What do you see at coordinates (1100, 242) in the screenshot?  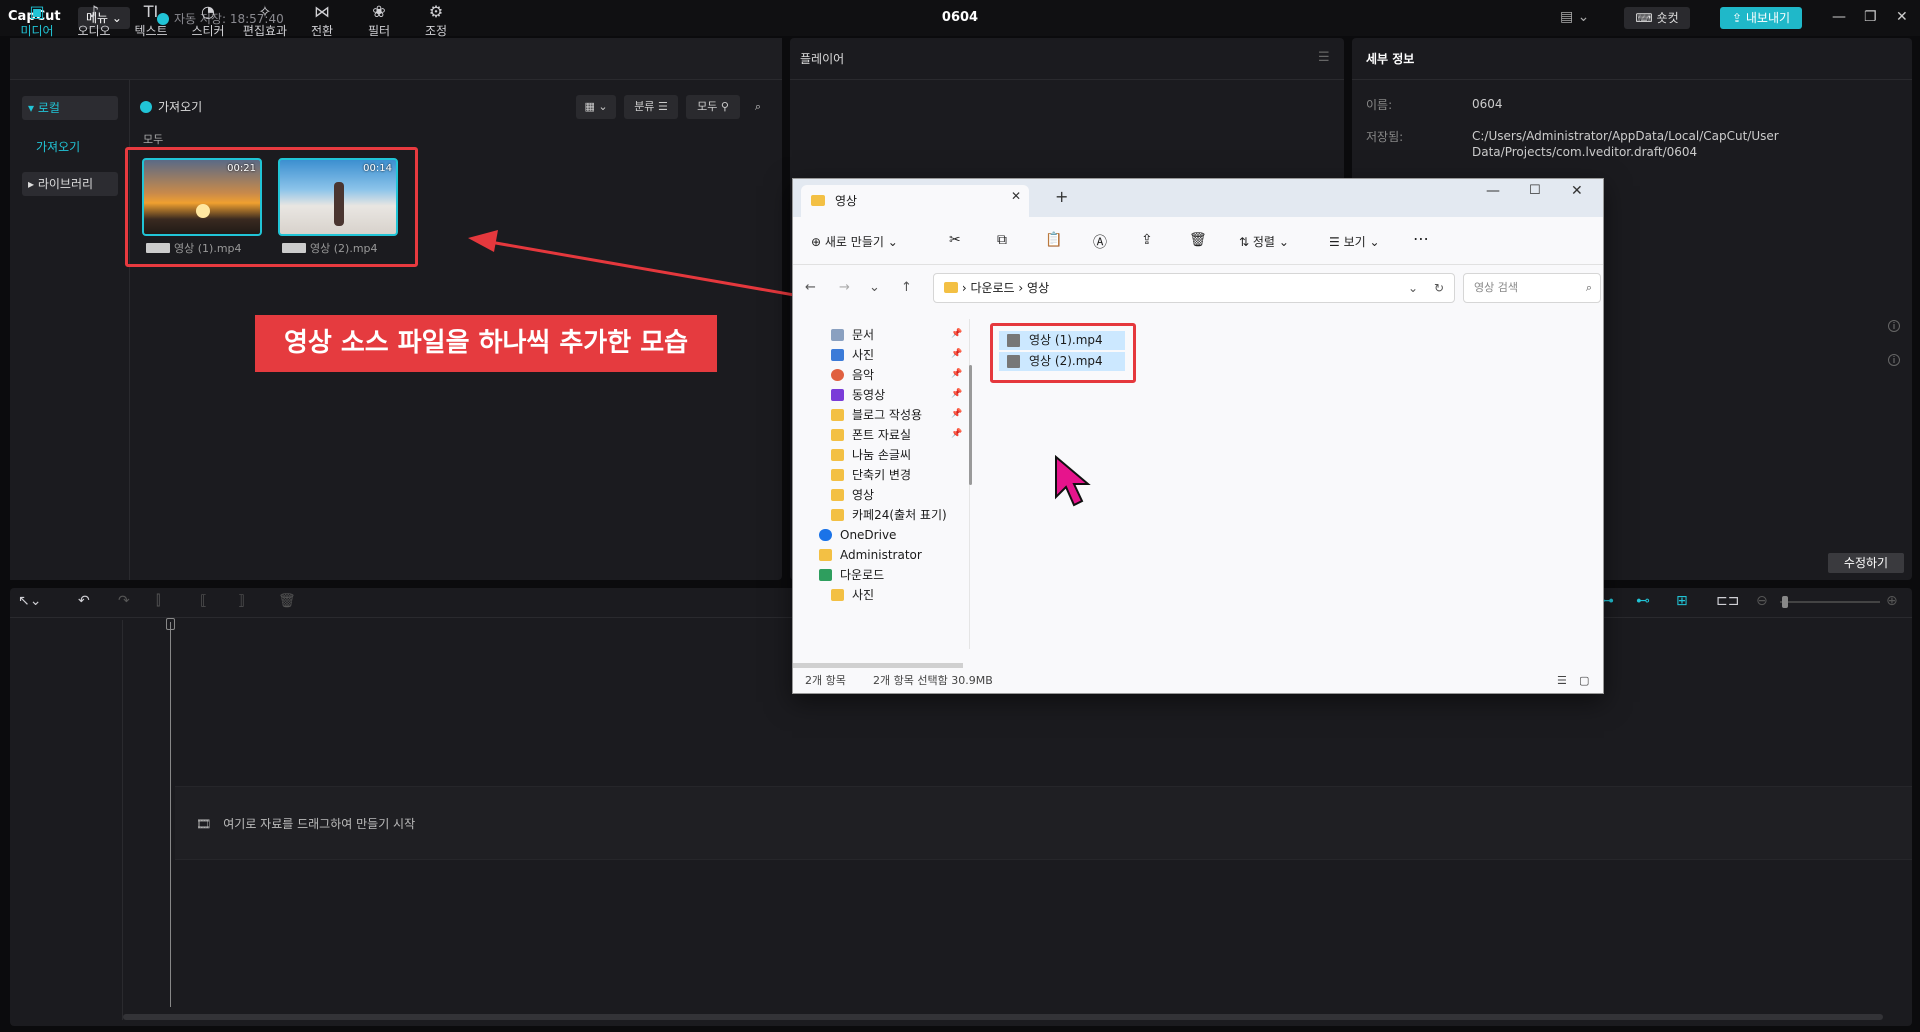 I see `rename-icon: Ⓐ` at bounding box center [1100, 242].